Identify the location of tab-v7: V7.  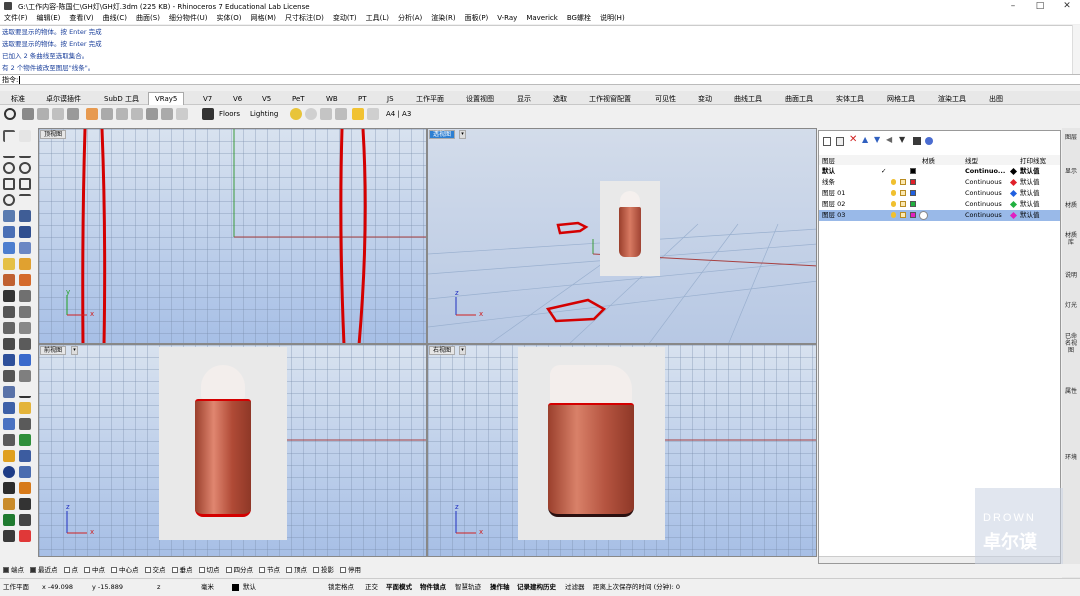
(207, 99).